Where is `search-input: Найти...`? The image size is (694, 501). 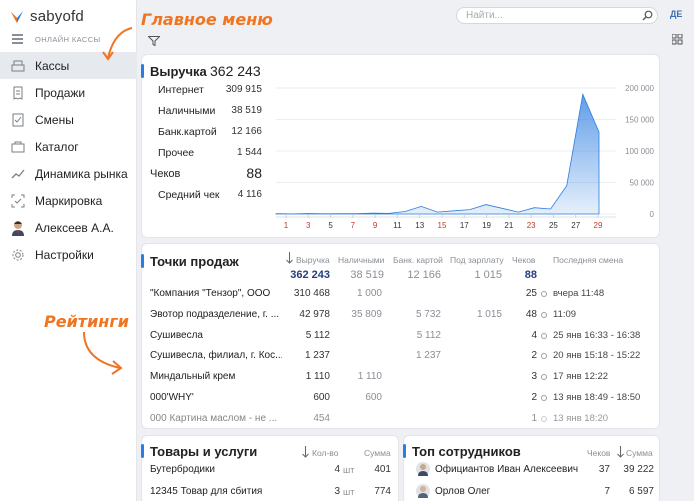
search-input: Найти... is located at coordinates (557, 15).